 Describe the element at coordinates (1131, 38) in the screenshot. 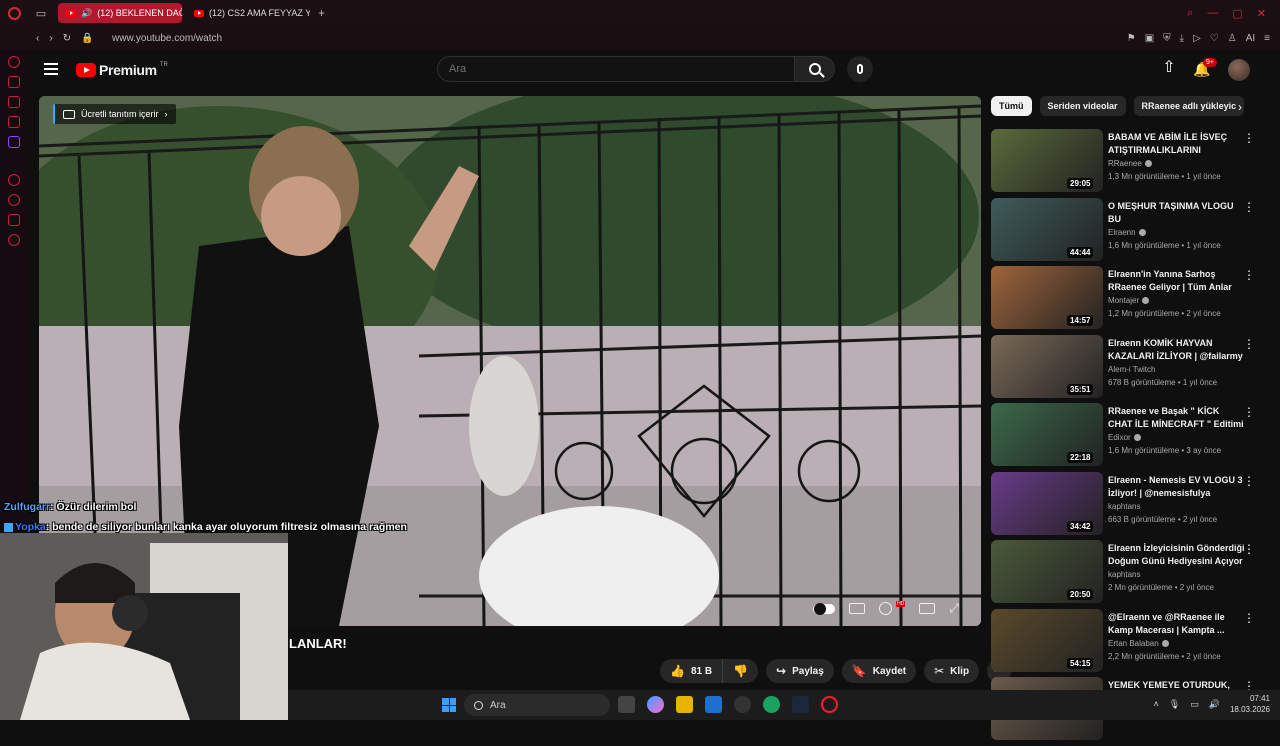

I see `bookmark-icon: ⚑` at that location.